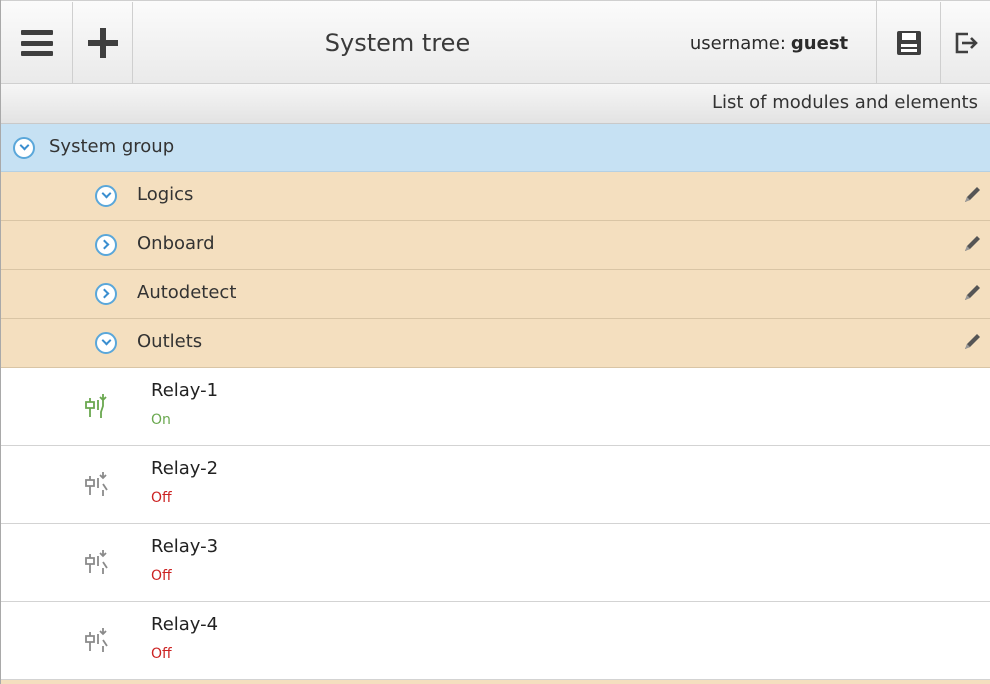  Describe the element at coordinates (495, 641) in the screenshot. I see `element-row-relay-4: Relay-4 Off` at that location.